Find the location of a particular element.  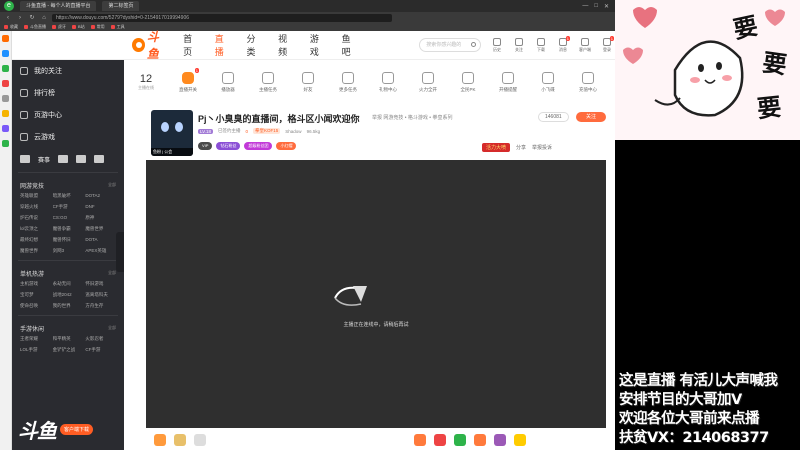

game-link: 永劫无间 is located at coordinates (68, 284).